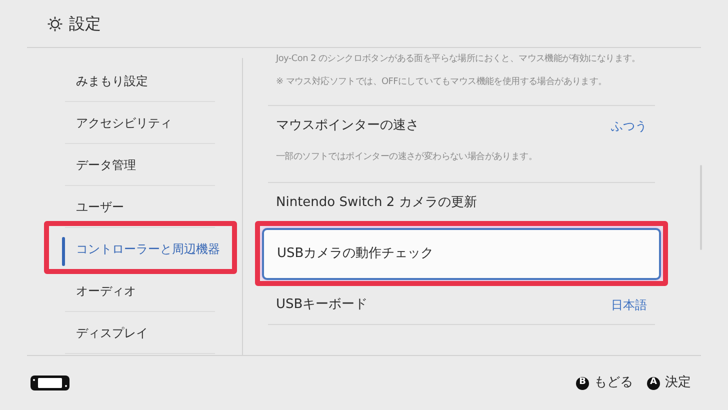 The width and height of the screenshot is (728, 410). Describe the element at coordinates (94, 207) in the screenshot. I see `sidebar-item: ユーザー` at that location.